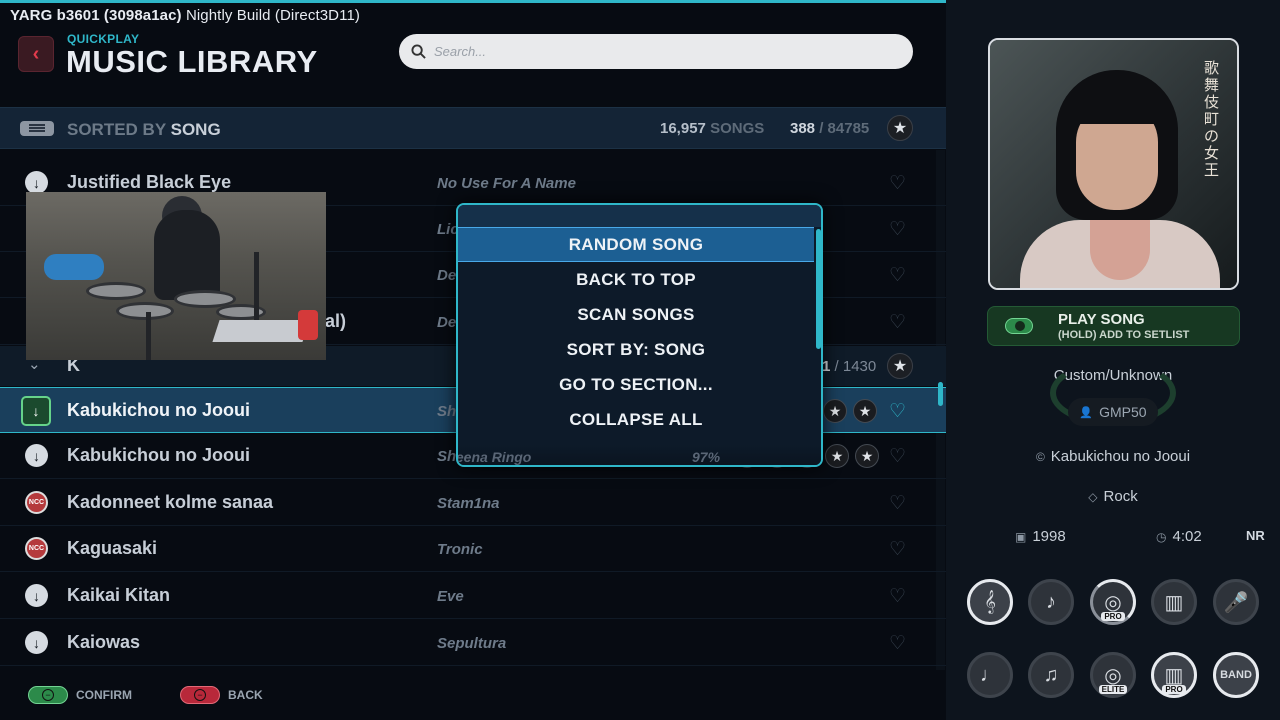 The image size is (1280, 720). Describe the element at coordinates (990, 602) in the screenshot. I see `guitar-icon: 𝄞` at that location.